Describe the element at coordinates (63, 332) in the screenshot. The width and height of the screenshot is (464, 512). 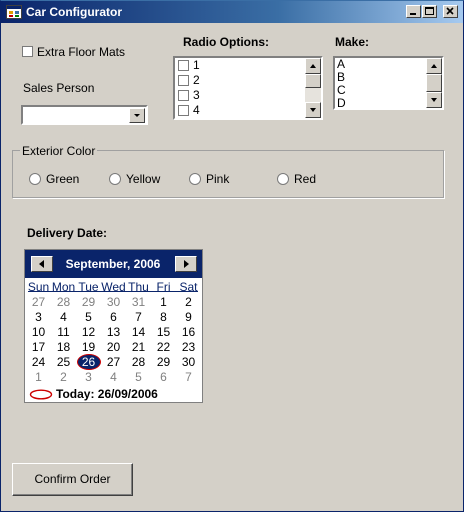
I see `calendar-day: 11` at that location.